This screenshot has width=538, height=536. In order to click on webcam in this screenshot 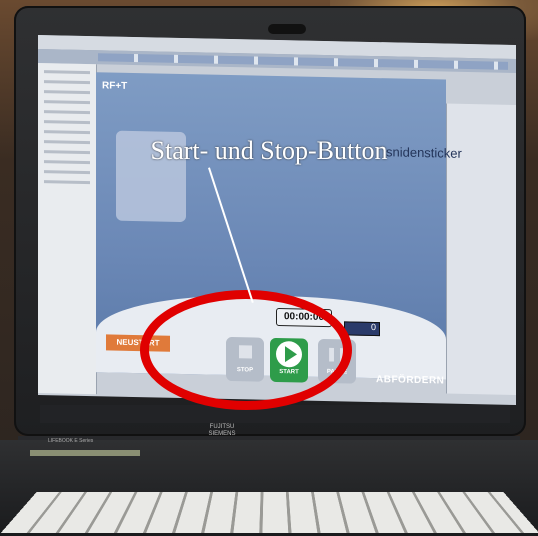, I will do `click(287, 29)`.